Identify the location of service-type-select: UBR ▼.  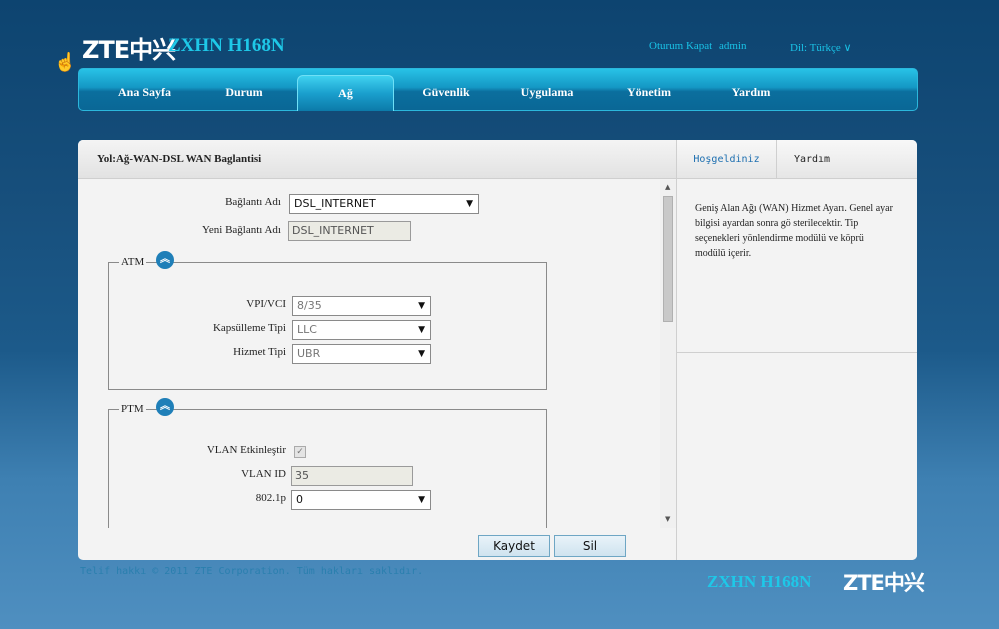
(361, 354).